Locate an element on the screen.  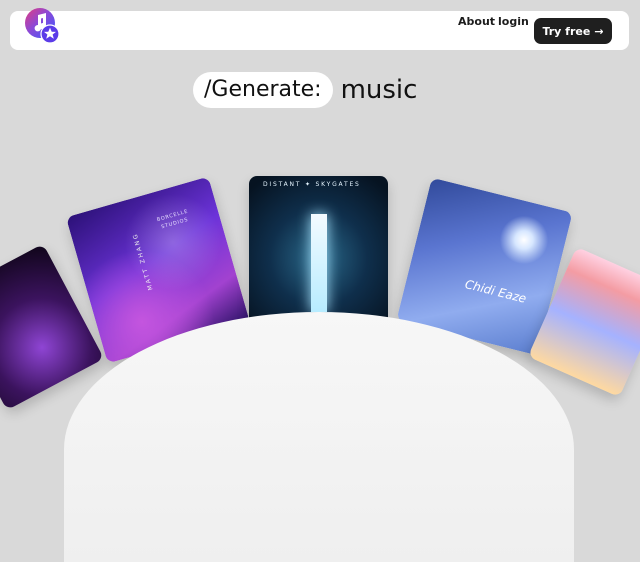
try-free-button: Try free → is located at coordinates (573, 31).